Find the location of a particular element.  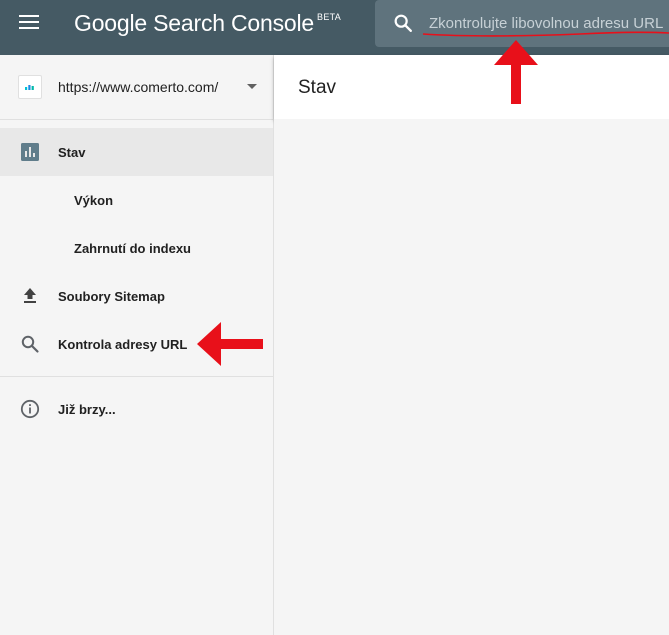

sidebar-item-label: Výkon is located at coordinates (94, 200).